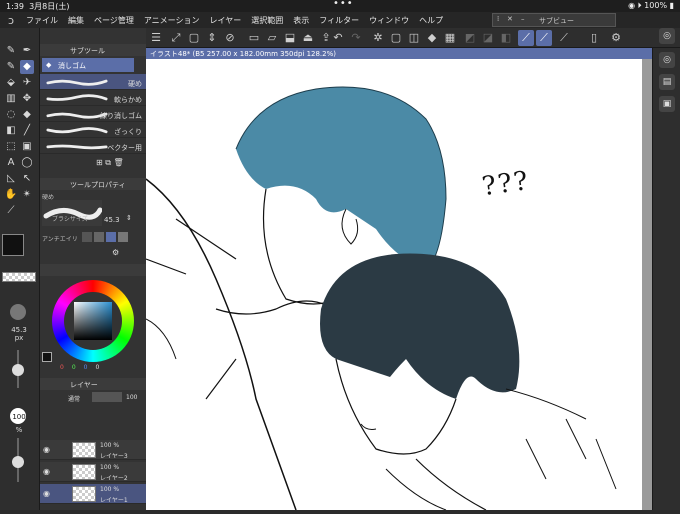  I want to click on layer-row: ◉ 100 % レイヤー3, so click(93, 450).